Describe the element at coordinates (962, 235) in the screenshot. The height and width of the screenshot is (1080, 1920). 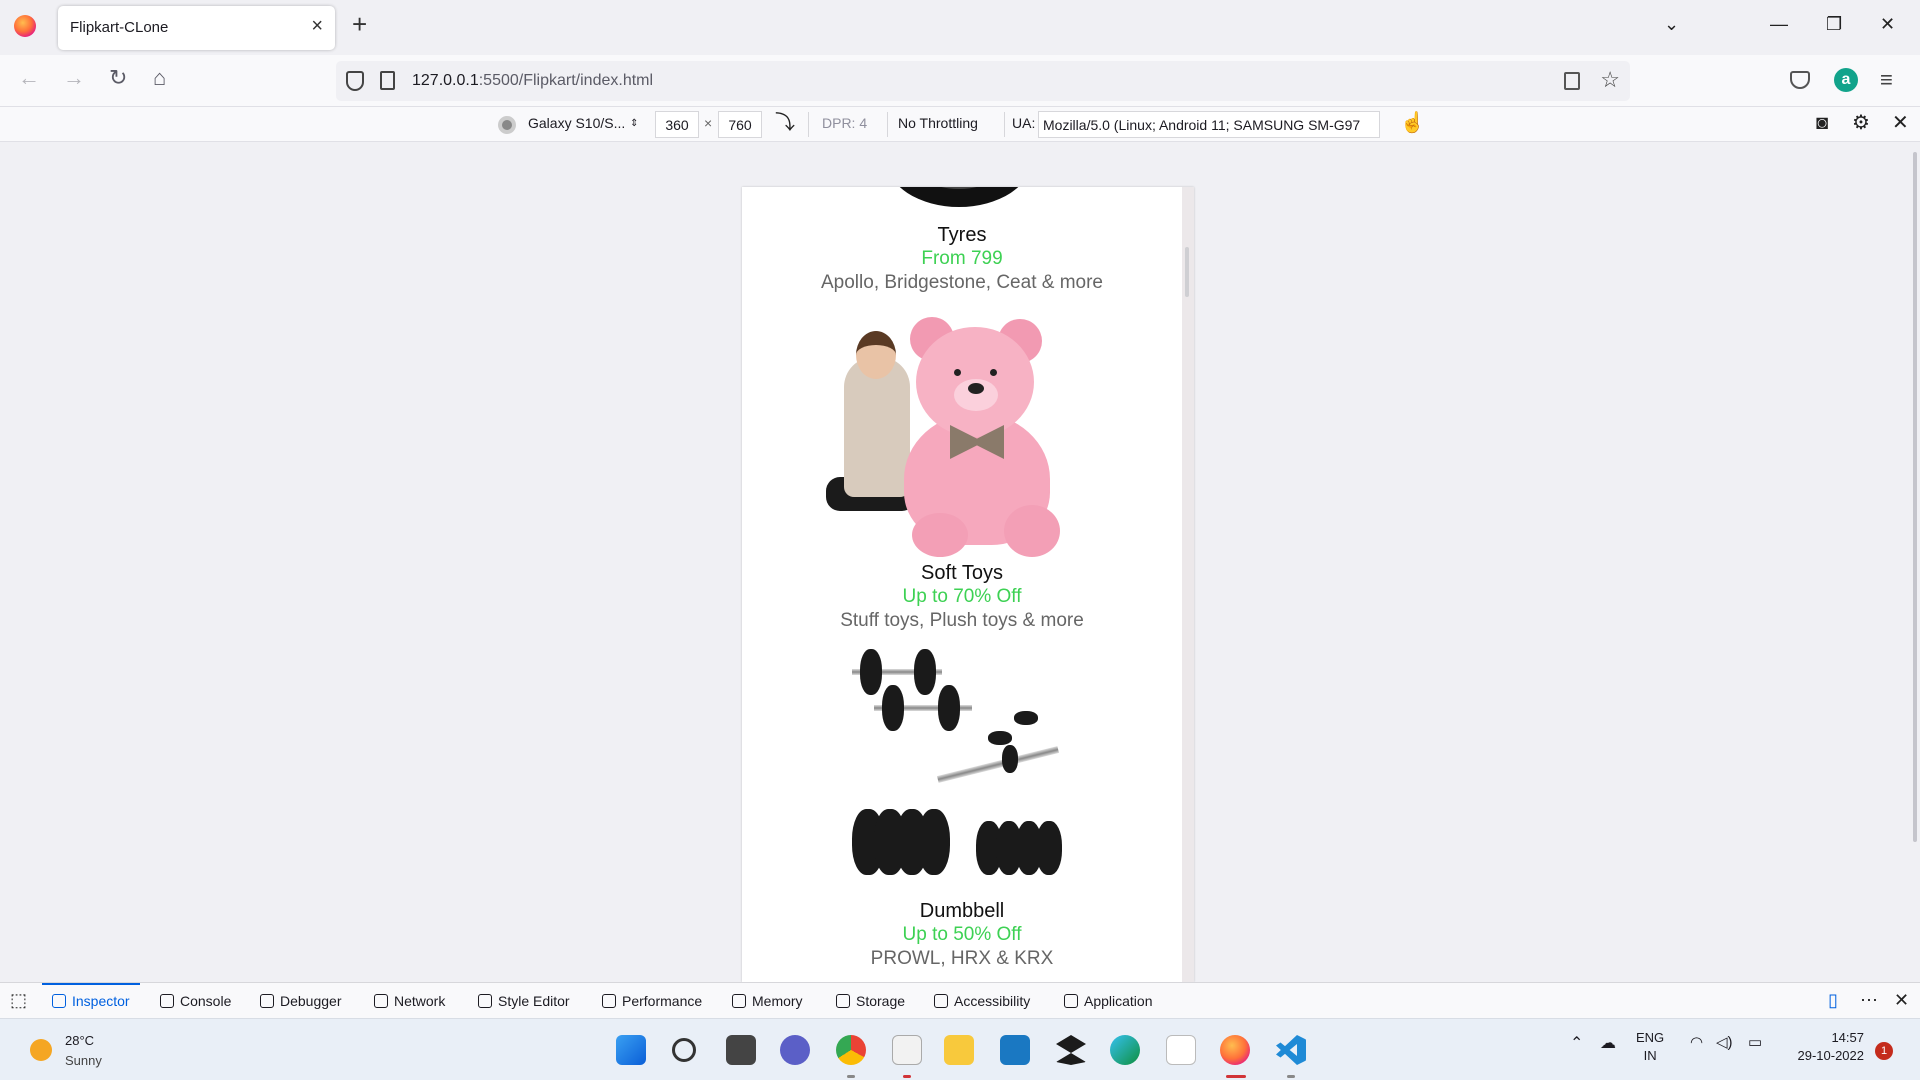
I see `product-name: Tyres` at that location.